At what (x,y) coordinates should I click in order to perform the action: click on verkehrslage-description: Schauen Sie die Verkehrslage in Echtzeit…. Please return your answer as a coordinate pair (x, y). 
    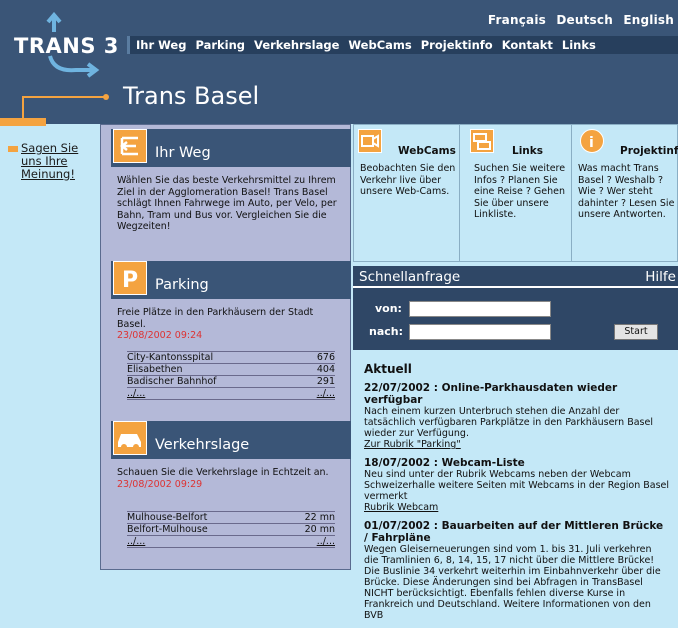
    Looking at the image, I should click on (223, 472).